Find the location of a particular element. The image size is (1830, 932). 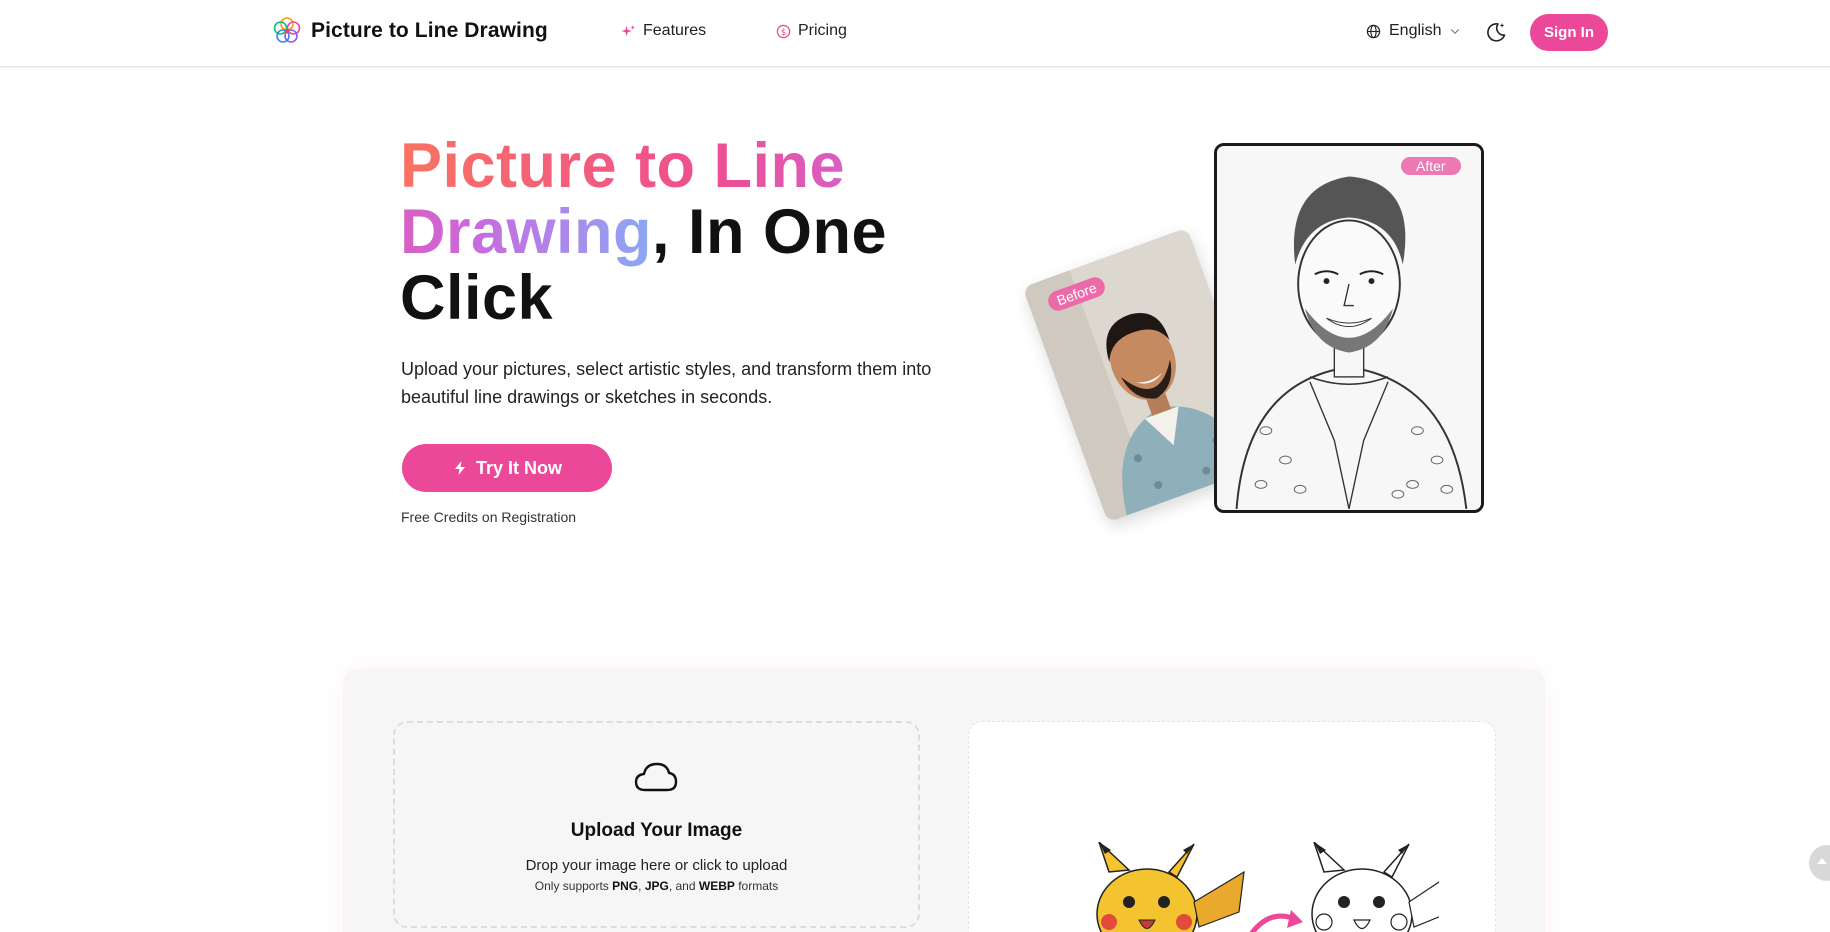

chevron-up-icon is located at coordinates (1822, 861).